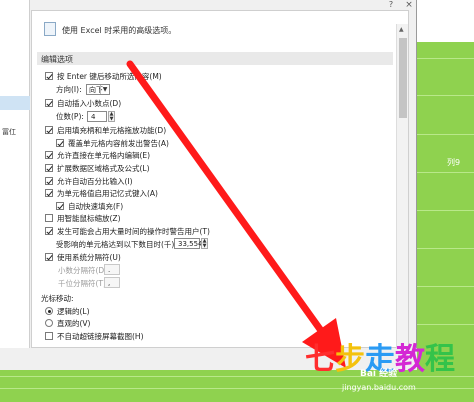  I want to click on option-label: 为单元格值启用记忆式键入(A), so click(107, 193).